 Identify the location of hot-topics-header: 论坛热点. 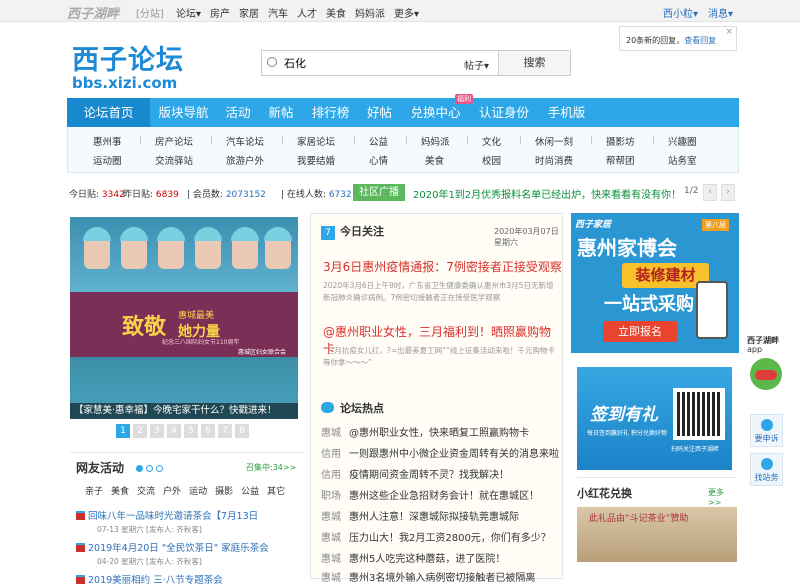
(352, 408).